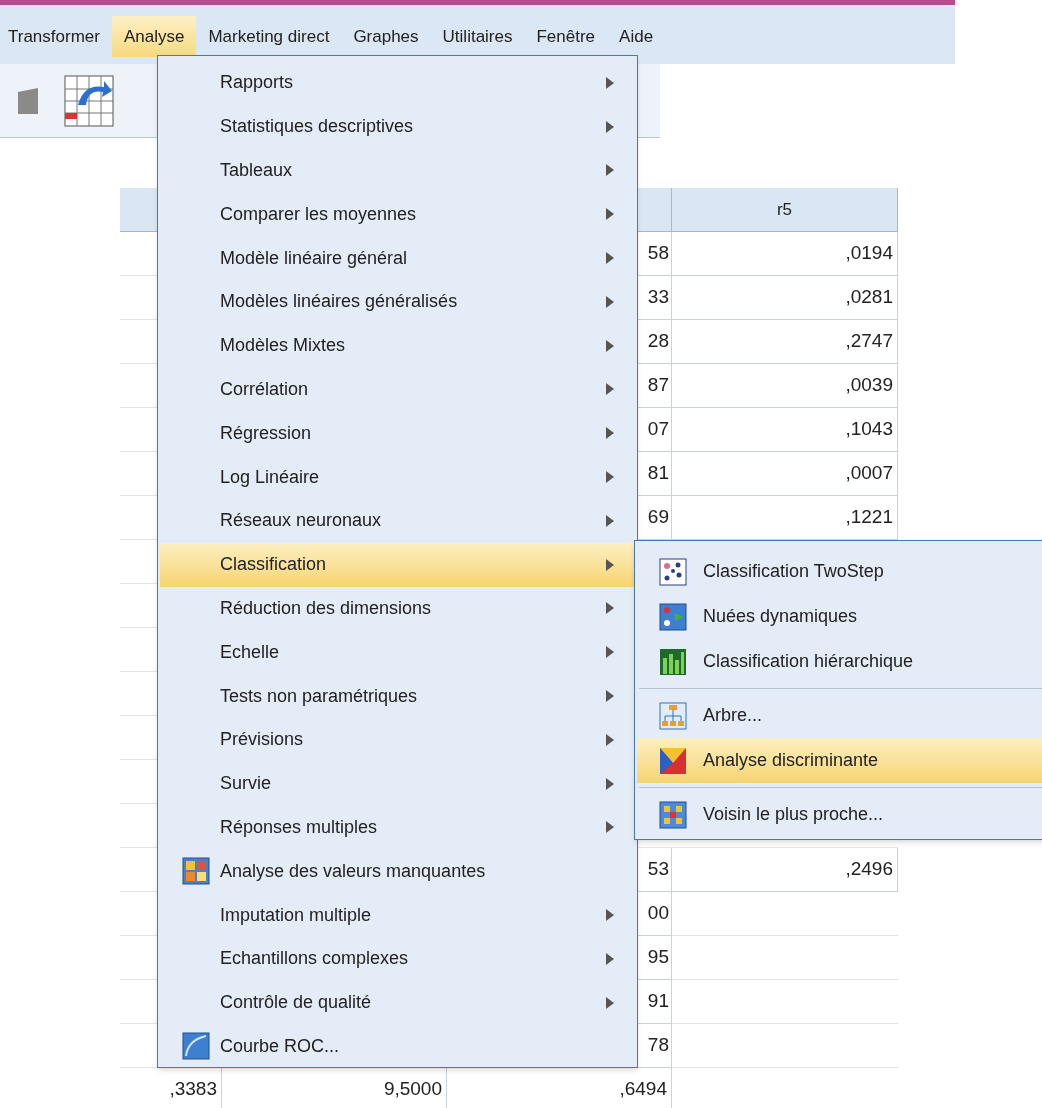 Image resolution: width=1042 pixels, height=1108 pixels. What do you see at coordinates (28, 100) in the screenshot?
I see `toolbar-icon` at bounding box center [28, 100].